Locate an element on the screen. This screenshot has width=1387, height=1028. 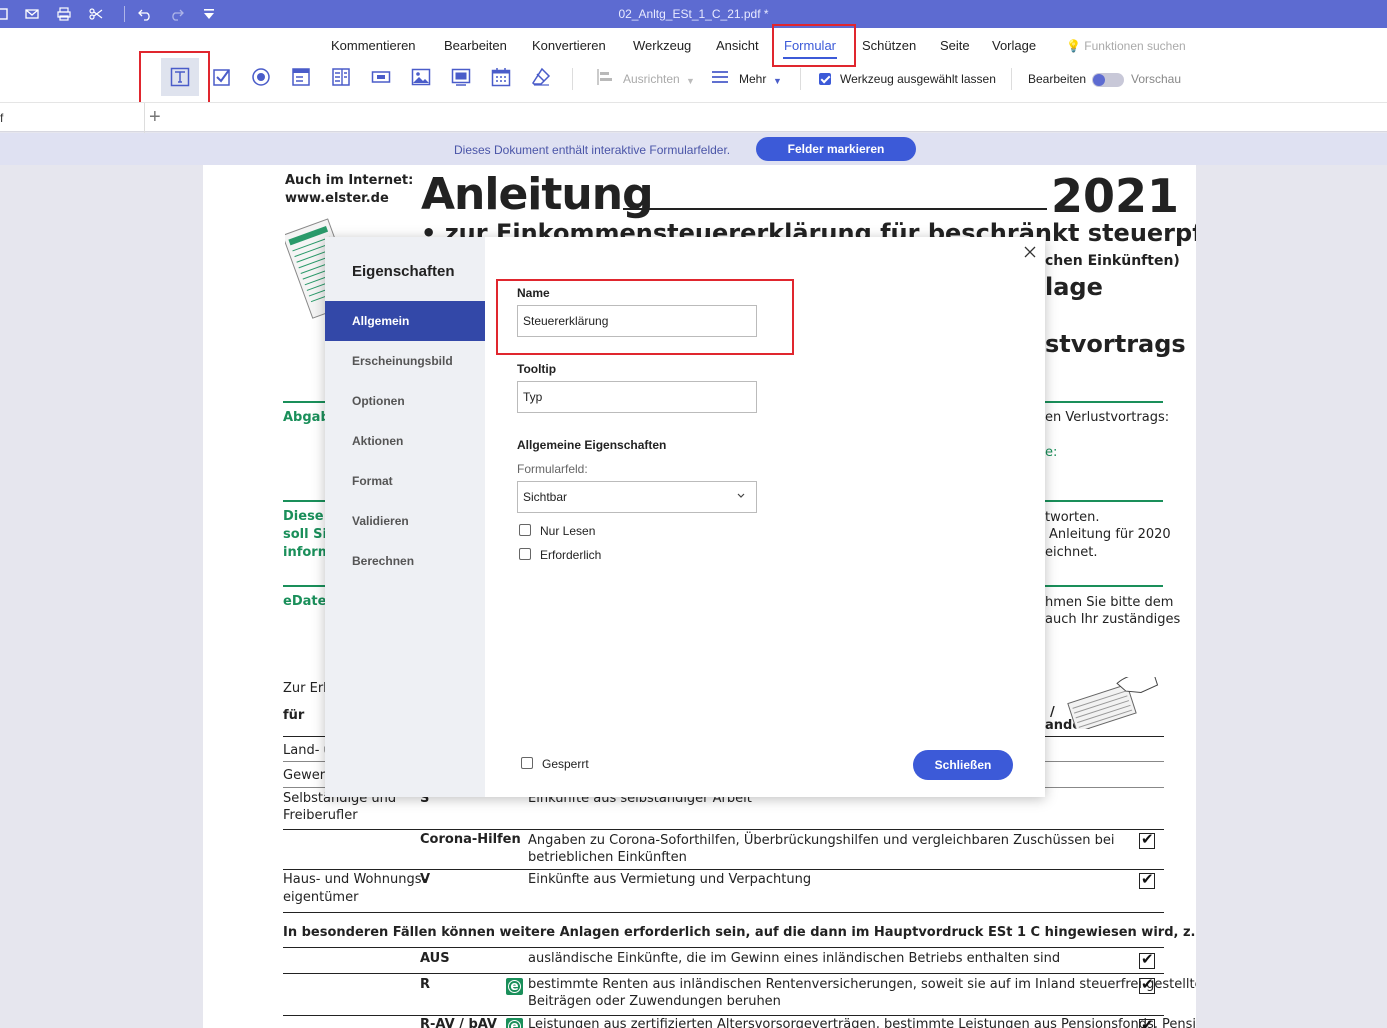
nav-optionen: Optionen is located at coordinates (405, 401).